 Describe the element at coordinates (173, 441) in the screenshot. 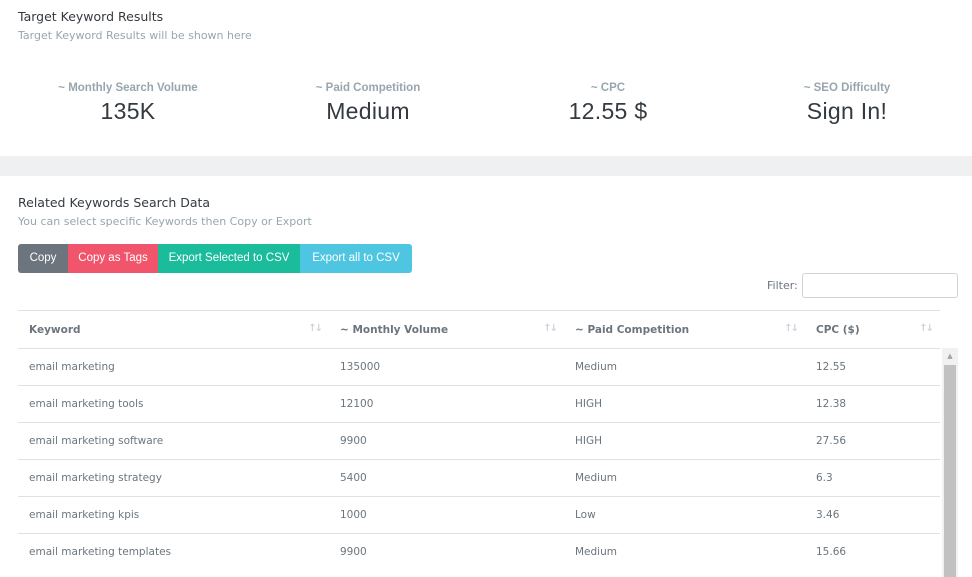

I see `cell-keyword: email marketing software` at that location.